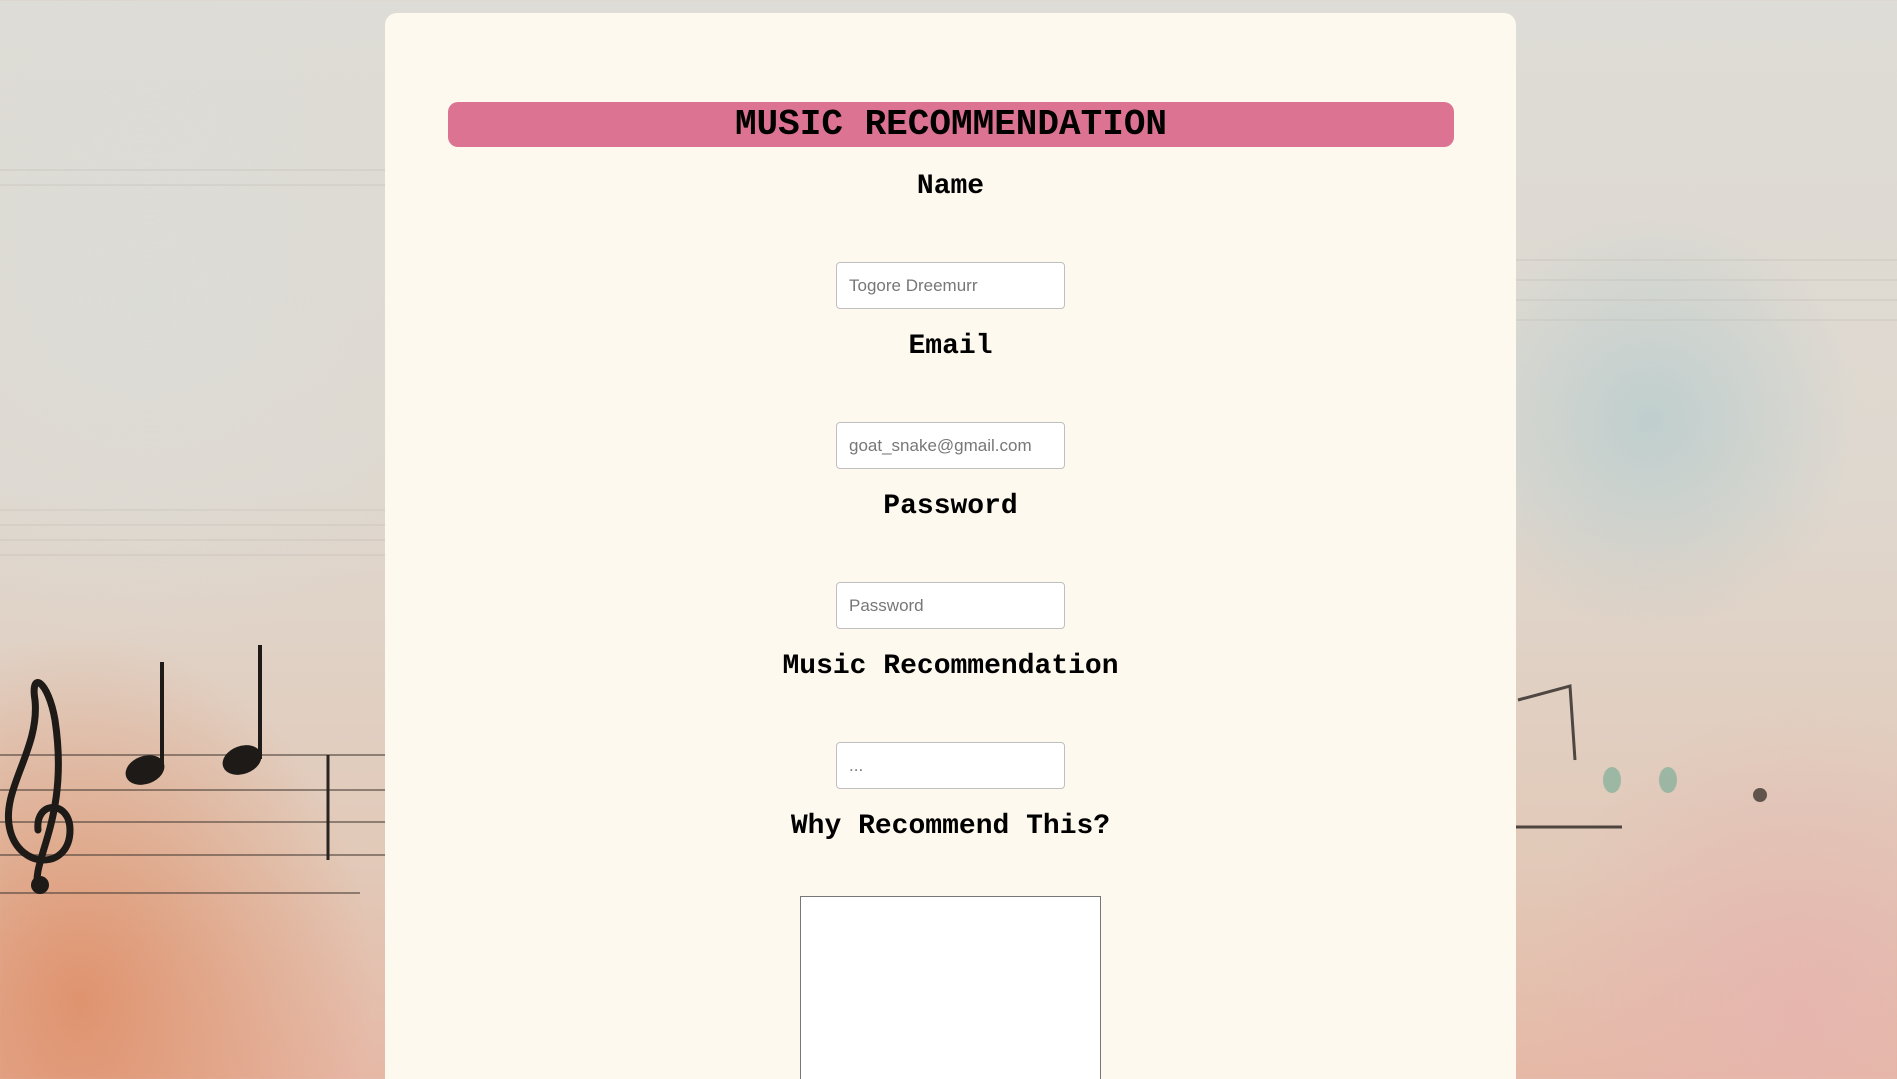  I want to click on music-notes-icon, so click(193, 715).